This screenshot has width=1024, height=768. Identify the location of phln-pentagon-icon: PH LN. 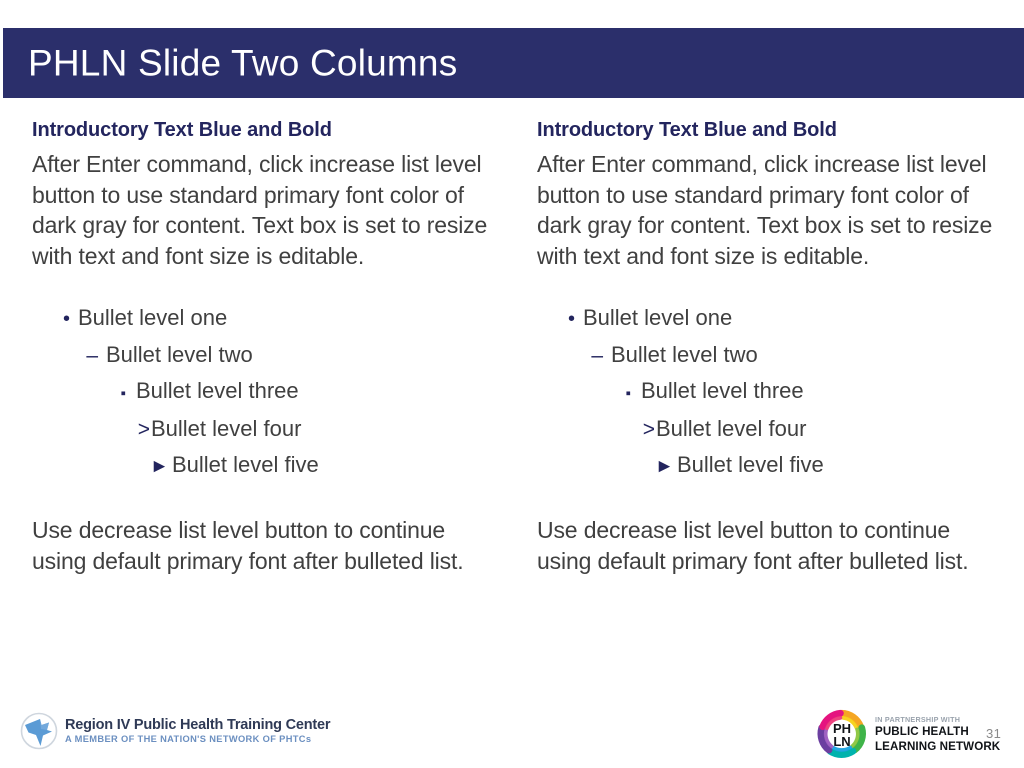
(841, 733).